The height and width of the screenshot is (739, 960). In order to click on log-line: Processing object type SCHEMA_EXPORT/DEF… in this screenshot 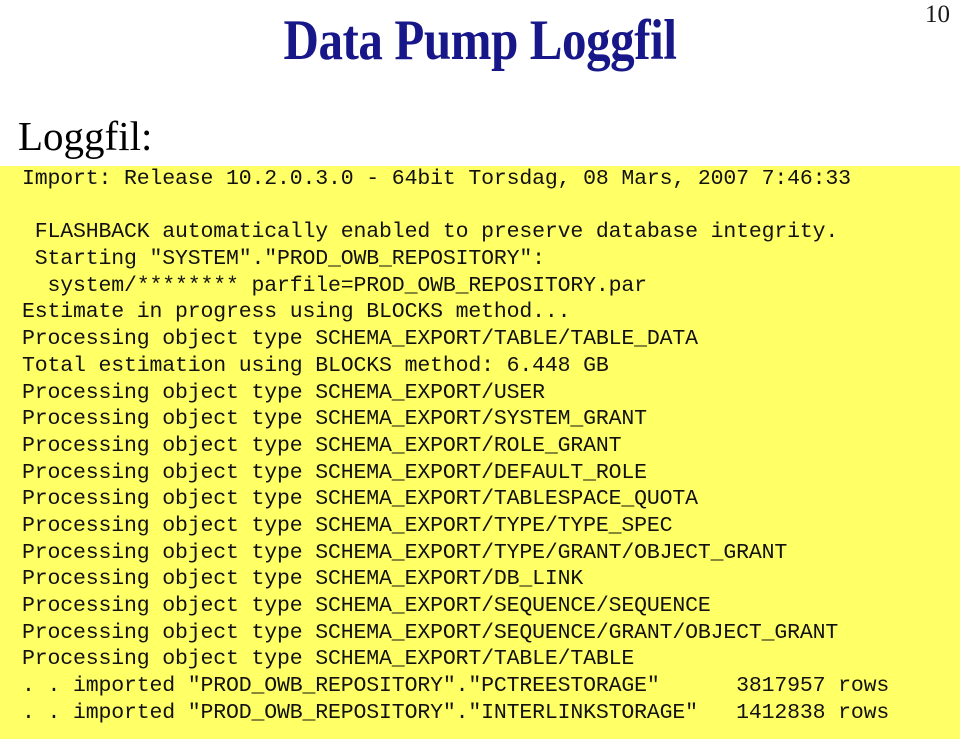, I will do `click(334, 472)`.